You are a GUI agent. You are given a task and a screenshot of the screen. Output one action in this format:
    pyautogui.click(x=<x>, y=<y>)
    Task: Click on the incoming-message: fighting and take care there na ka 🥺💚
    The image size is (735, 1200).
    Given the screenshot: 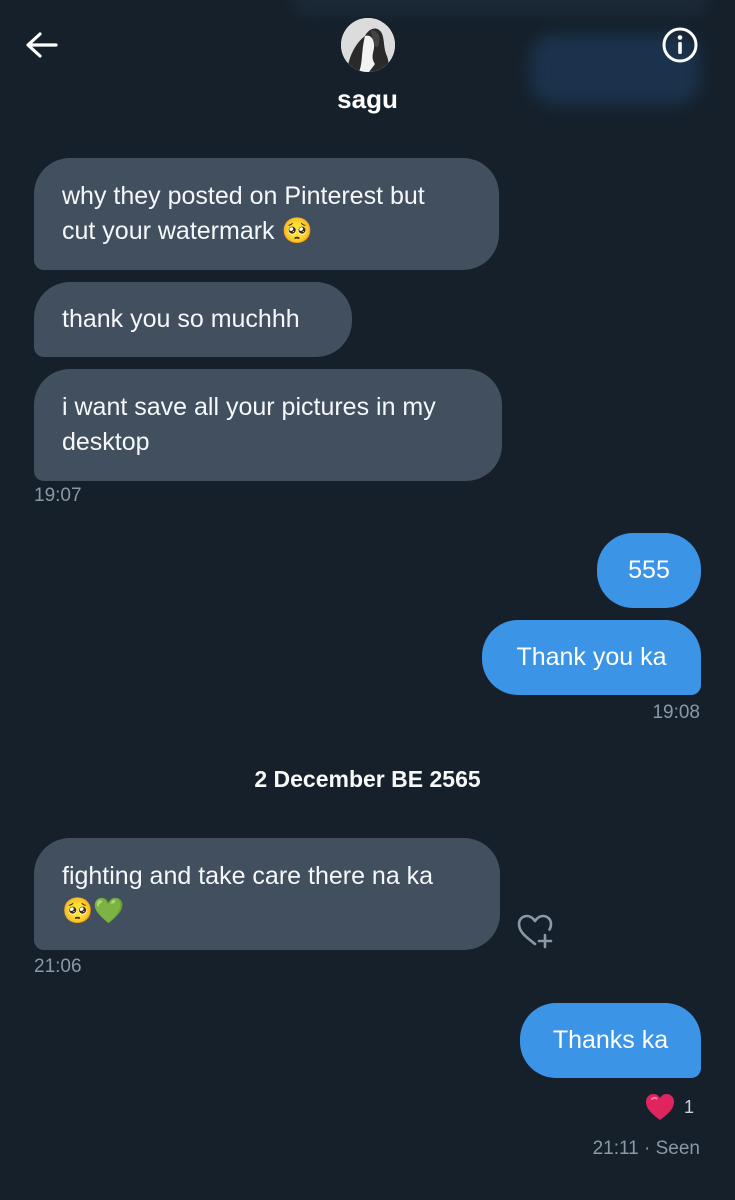 What is the action you would take?
    pyautogui.click(x=267, y=894)
    